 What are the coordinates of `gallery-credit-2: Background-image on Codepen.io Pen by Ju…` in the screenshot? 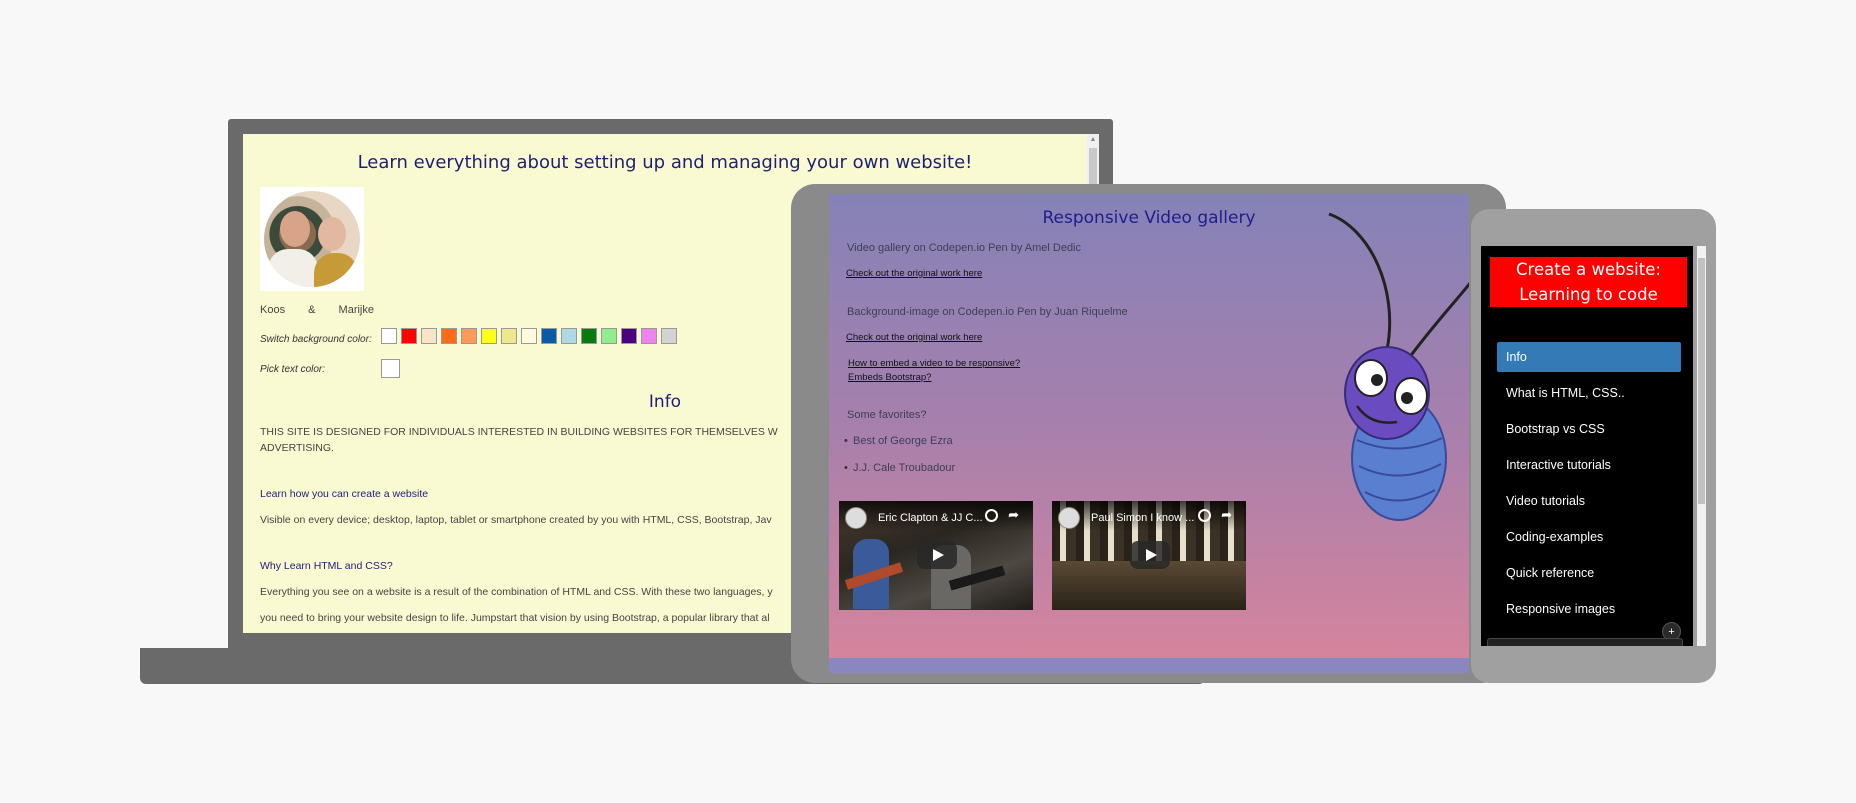 It's located at (987, 312).